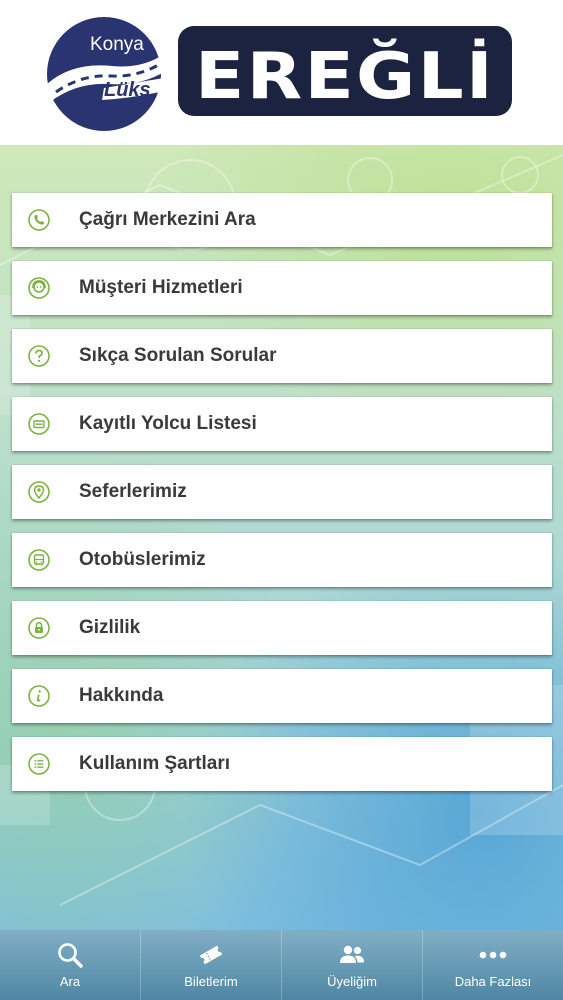 The width and height of the screenshot is (563, 1000). Describe the element at coordinates (493, 955) in the screenshot. I see `more-dots-icon` at that location.